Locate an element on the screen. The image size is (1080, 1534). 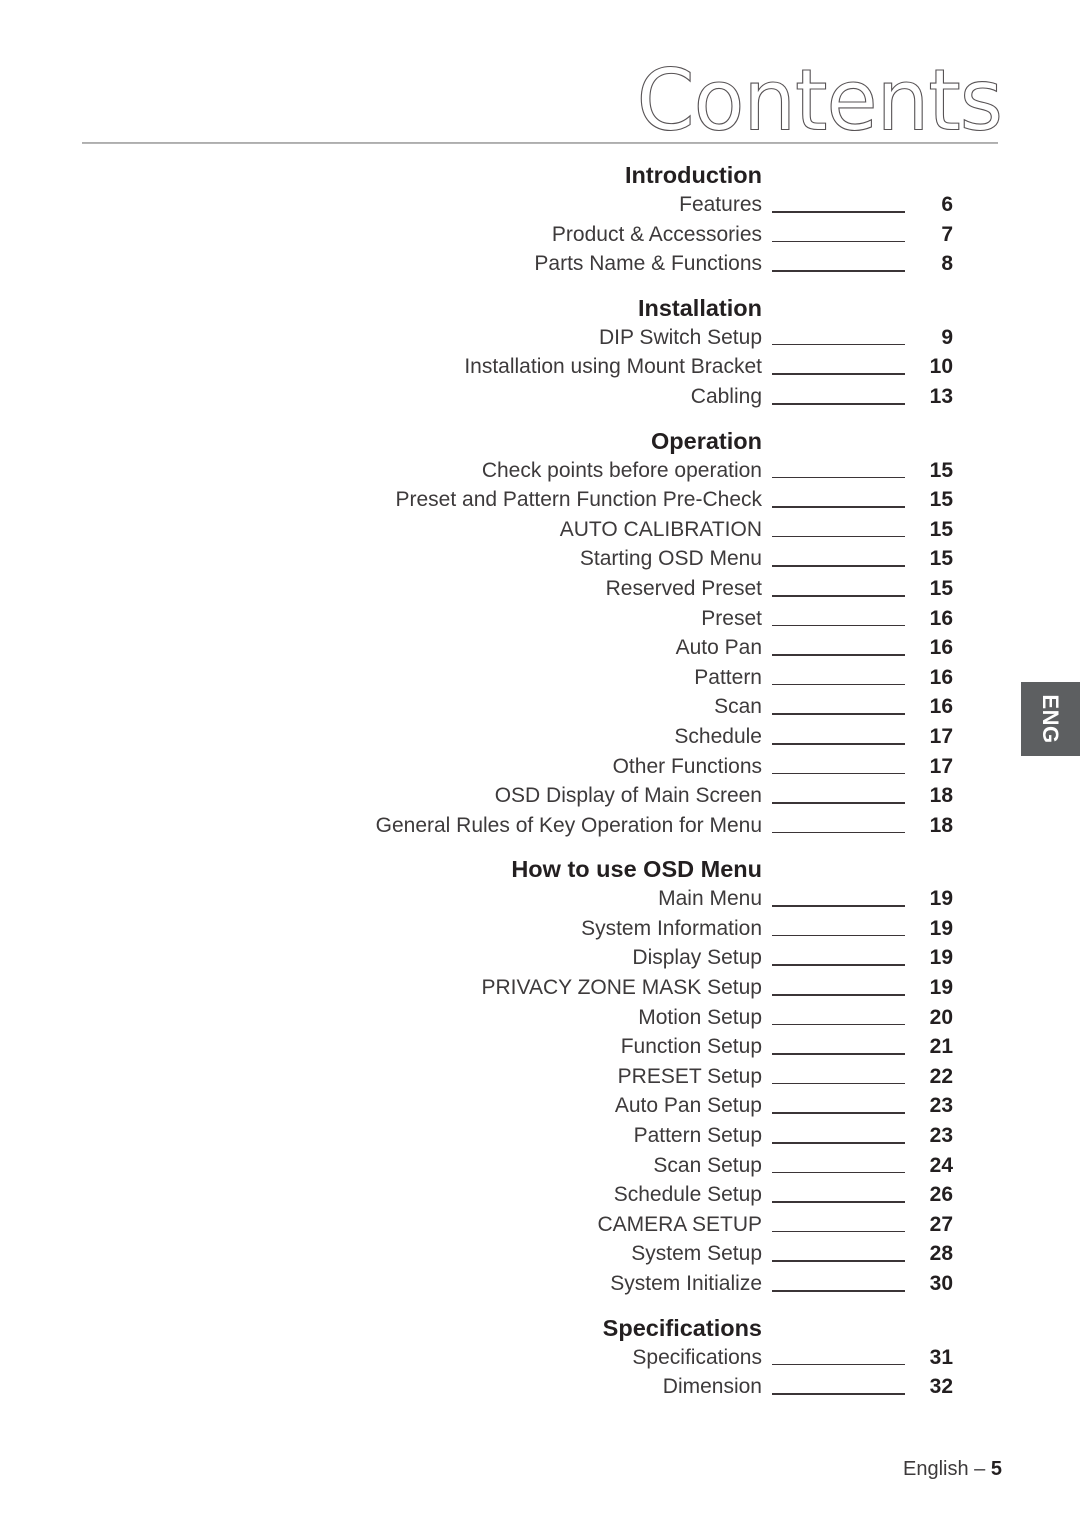
toc-entry: System Information 19 is located at coordinates (540, 929).